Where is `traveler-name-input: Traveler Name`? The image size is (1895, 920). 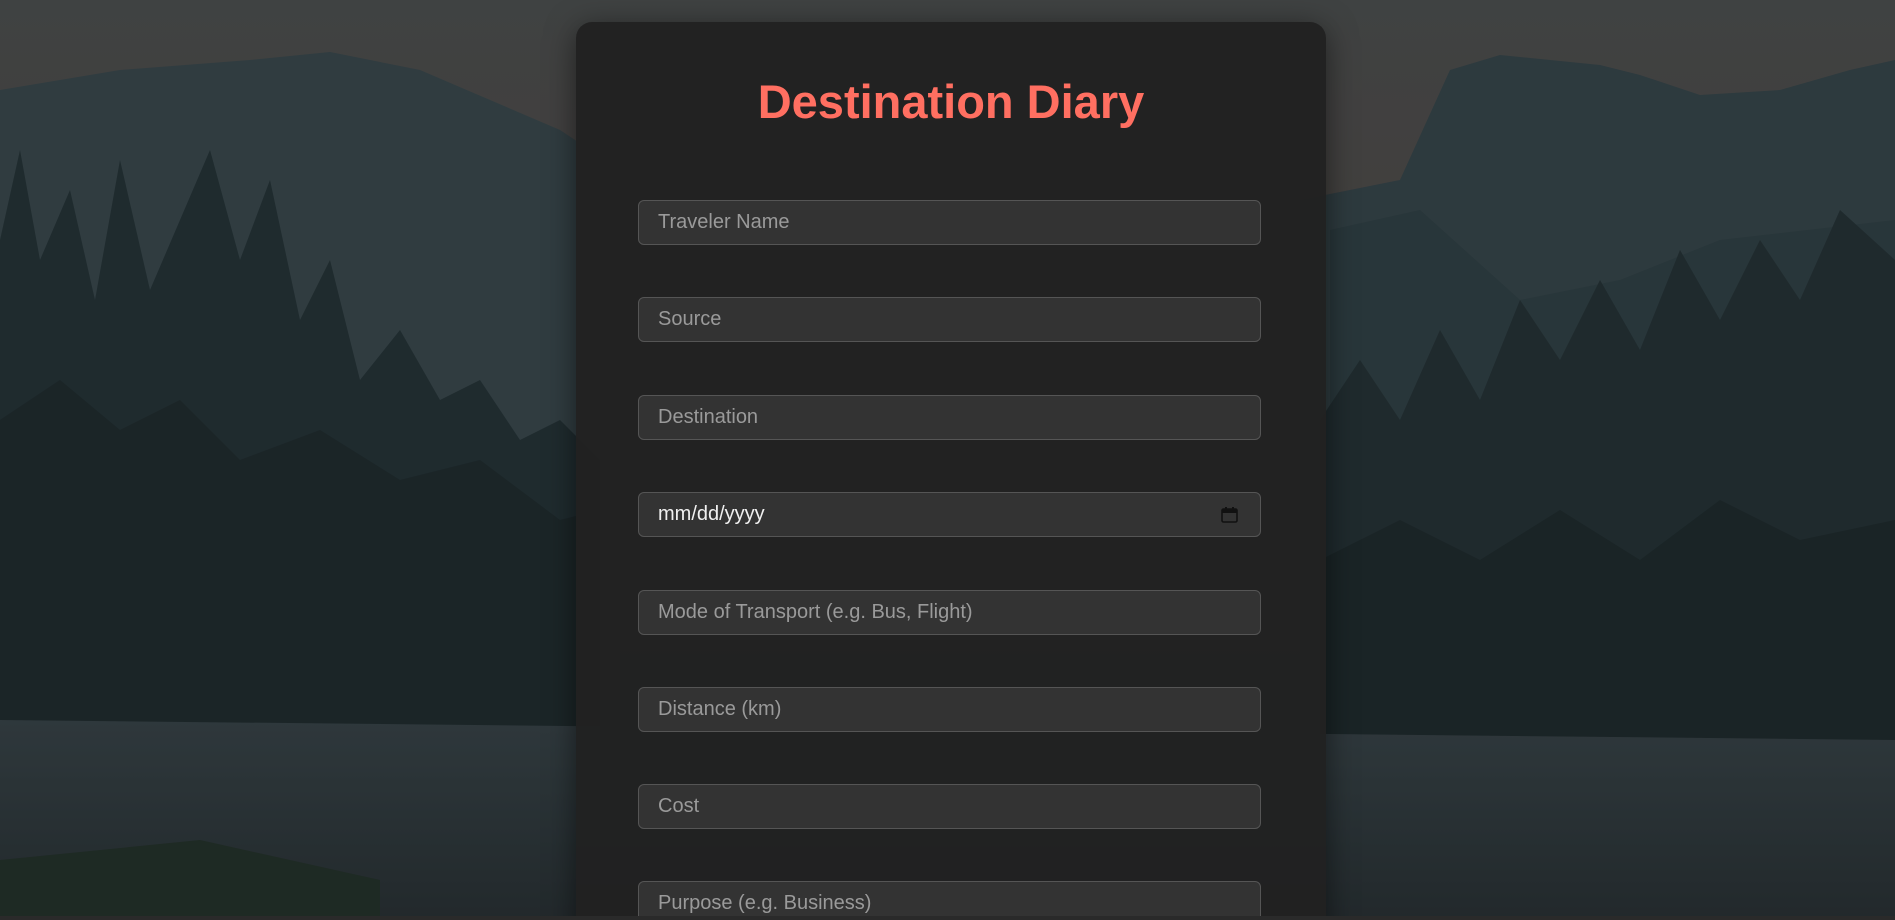
traveler-name-input: Traveler Name is located at coordinates (949, 222).